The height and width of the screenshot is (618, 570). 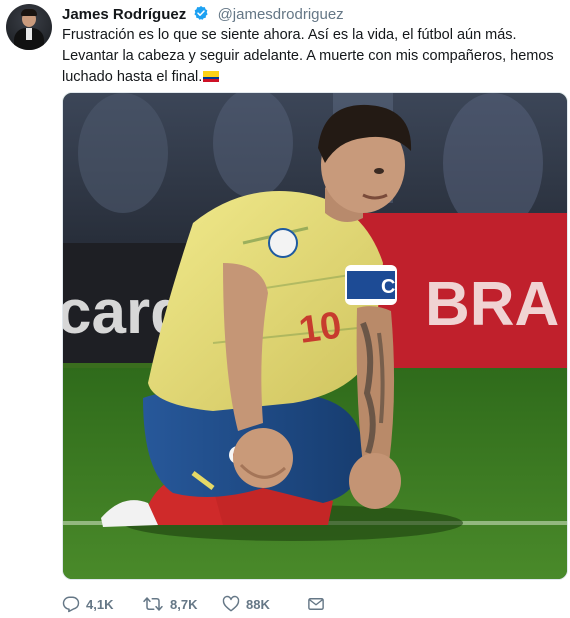 What do you see at coordinates (29, 34) in the screenshot?
I see `avatar-shirt` at bounding box center [29, 34].